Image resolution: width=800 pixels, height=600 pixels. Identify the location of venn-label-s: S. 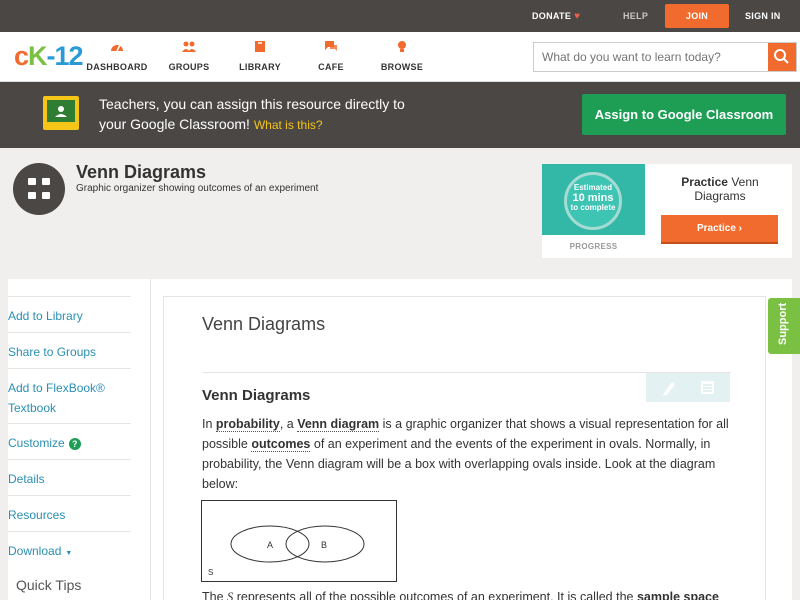
(210, 572).